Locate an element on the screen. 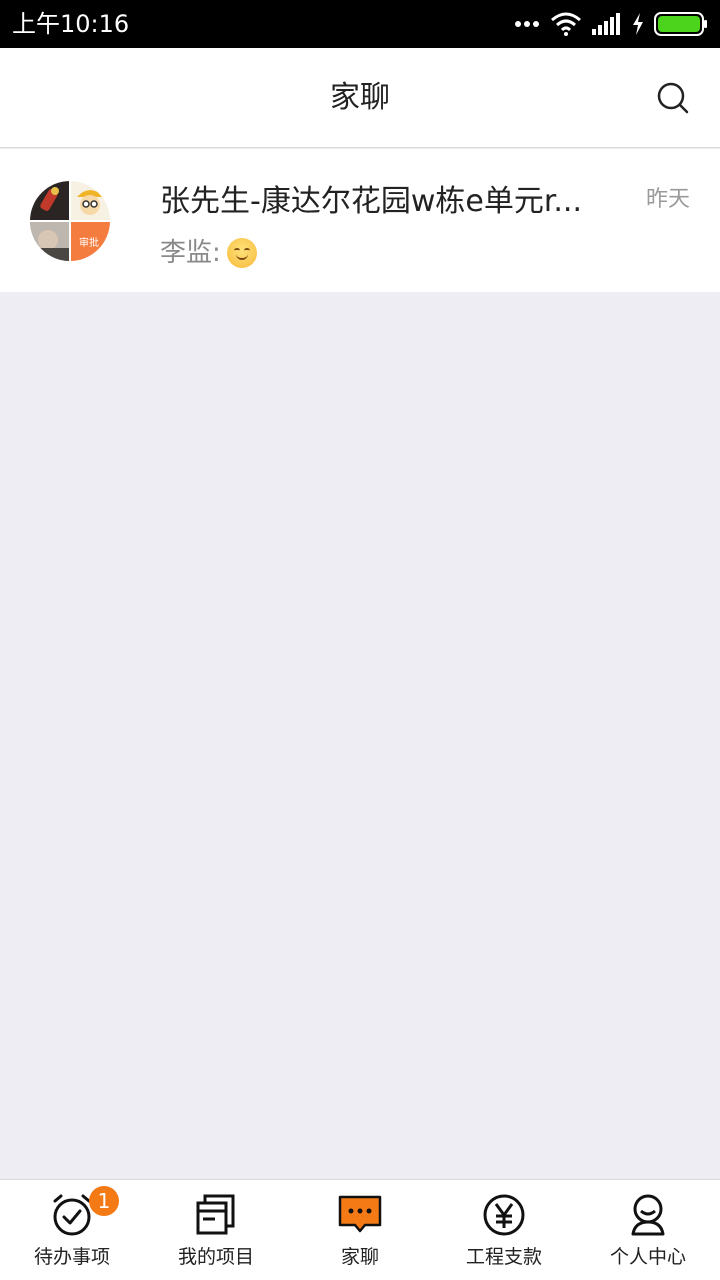  chat-list: 审批 张先生-康达尔花园w栋e单元r... 昨天 李监: is located at coordinates (360, 220).